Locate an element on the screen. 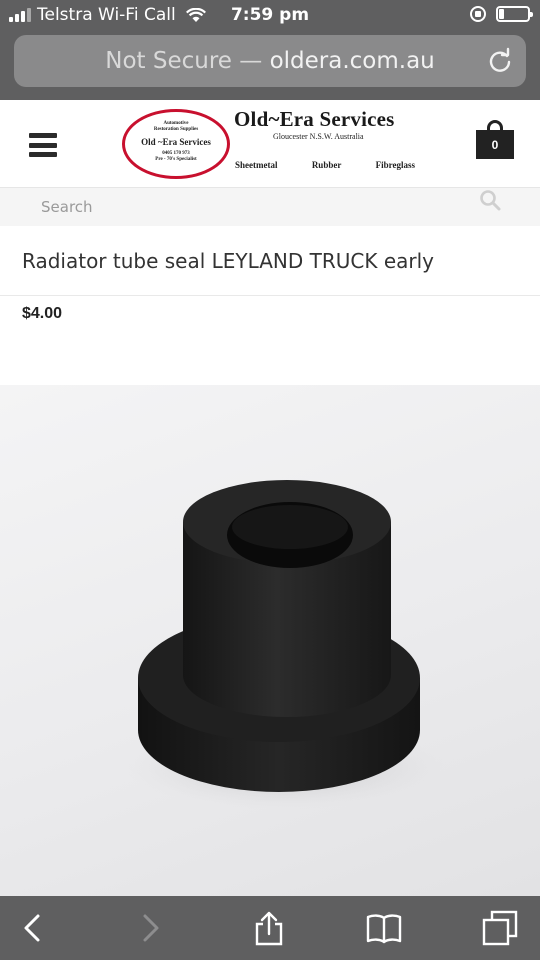 This screenshot has height=960, width=540. forward-icon is located at coordinates (151, 928).